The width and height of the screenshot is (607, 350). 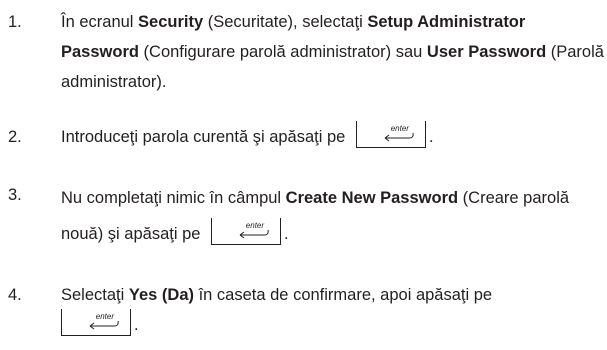 I want to click on step-text-part: Introduceţi parola curentă şi apăsaţi pe, so click(x=203, y=137).